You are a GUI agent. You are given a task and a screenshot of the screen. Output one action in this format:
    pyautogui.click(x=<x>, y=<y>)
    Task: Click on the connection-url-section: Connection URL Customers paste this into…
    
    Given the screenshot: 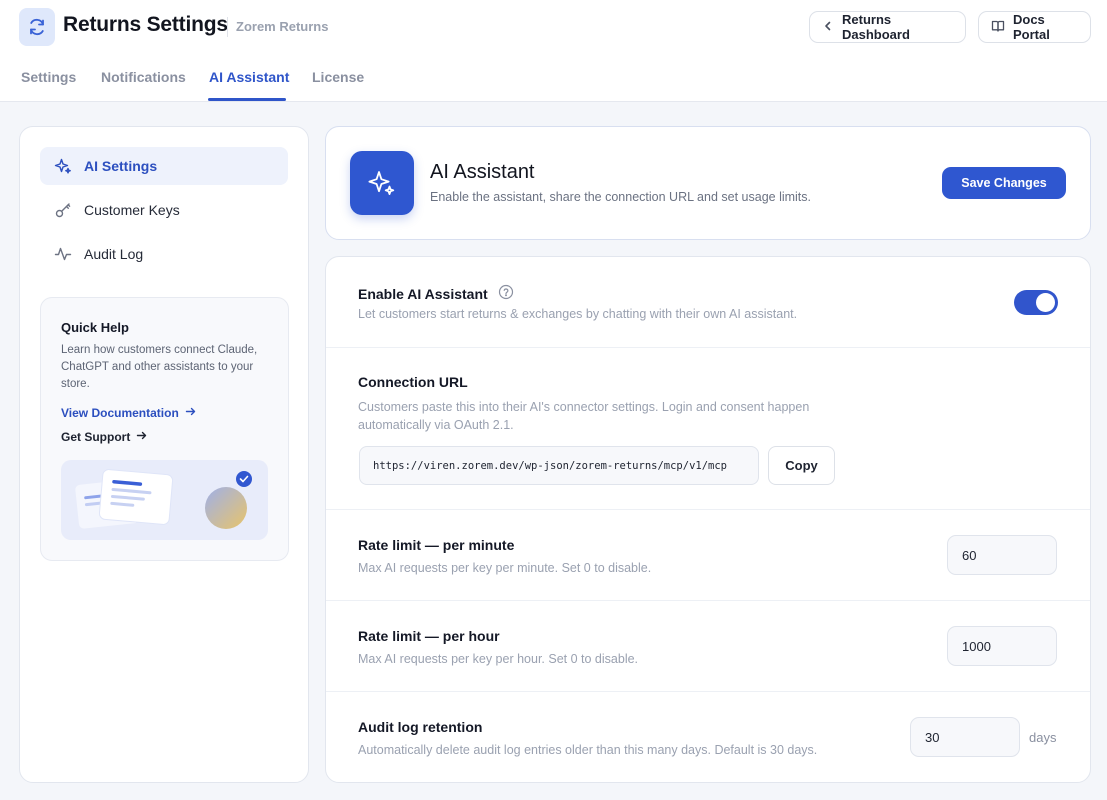 What is the action you would take?
    pyautogui.click(x=708, y=429)
    